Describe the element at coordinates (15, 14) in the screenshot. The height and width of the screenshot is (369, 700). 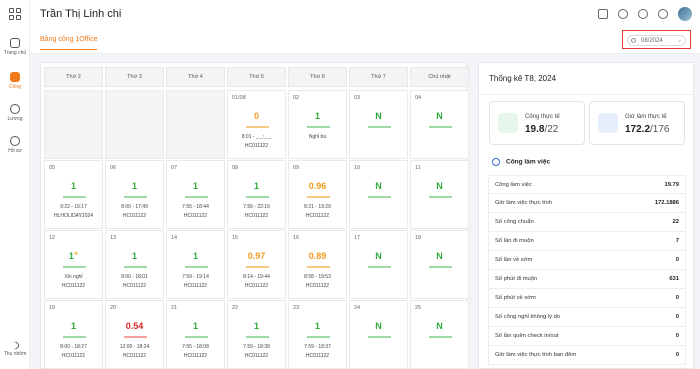
I see `app-grid-icon` at that location.